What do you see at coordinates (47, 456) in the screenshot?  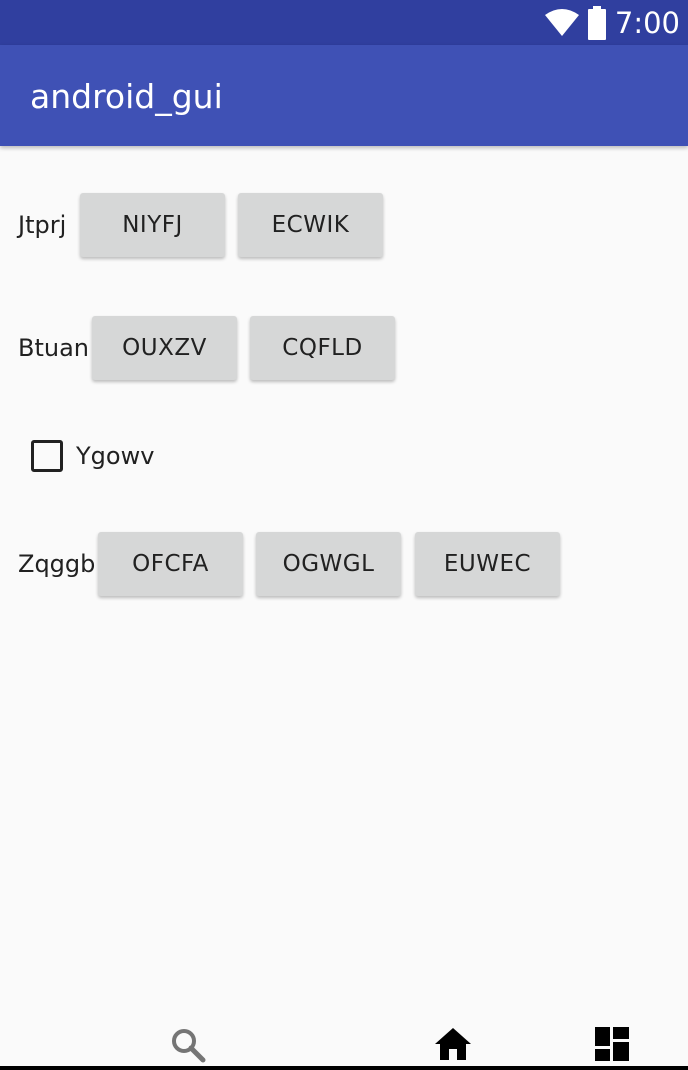 I see `ygowv-checkbox` at bounding box center [47, 456].